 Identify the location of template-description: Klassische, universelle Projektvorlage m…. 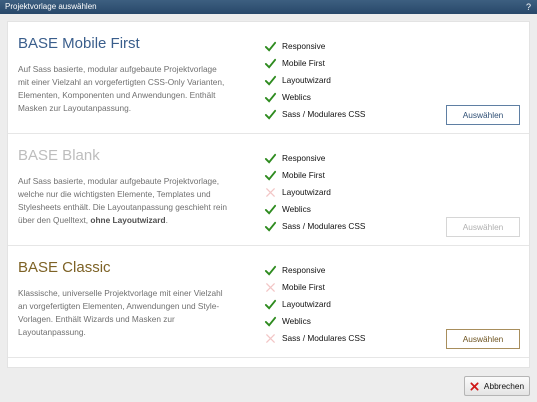
(120, 312).